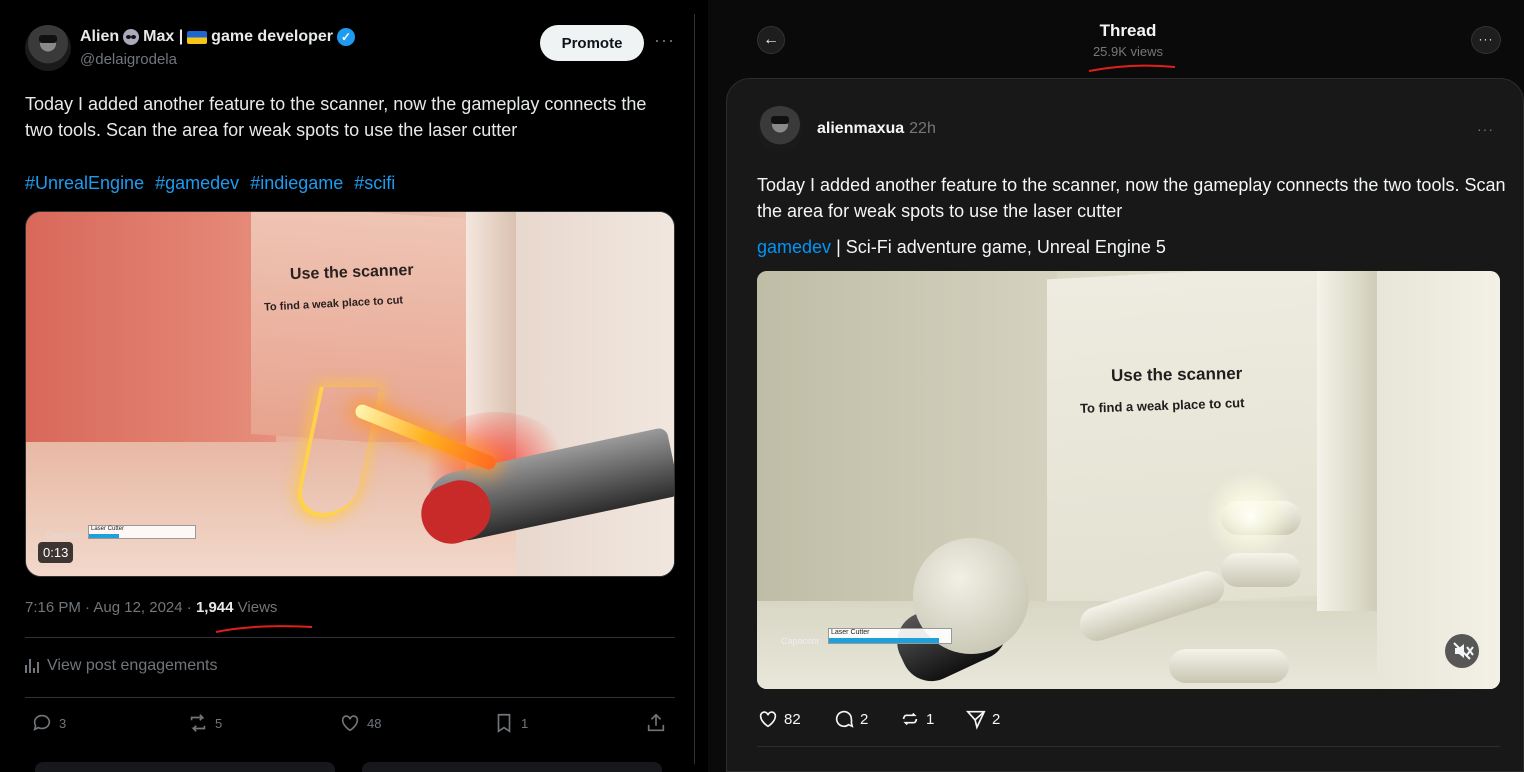 This screenshot has height=772, width=1524. I want to click on hashtag-link: #indiegame, so click(296, 183).